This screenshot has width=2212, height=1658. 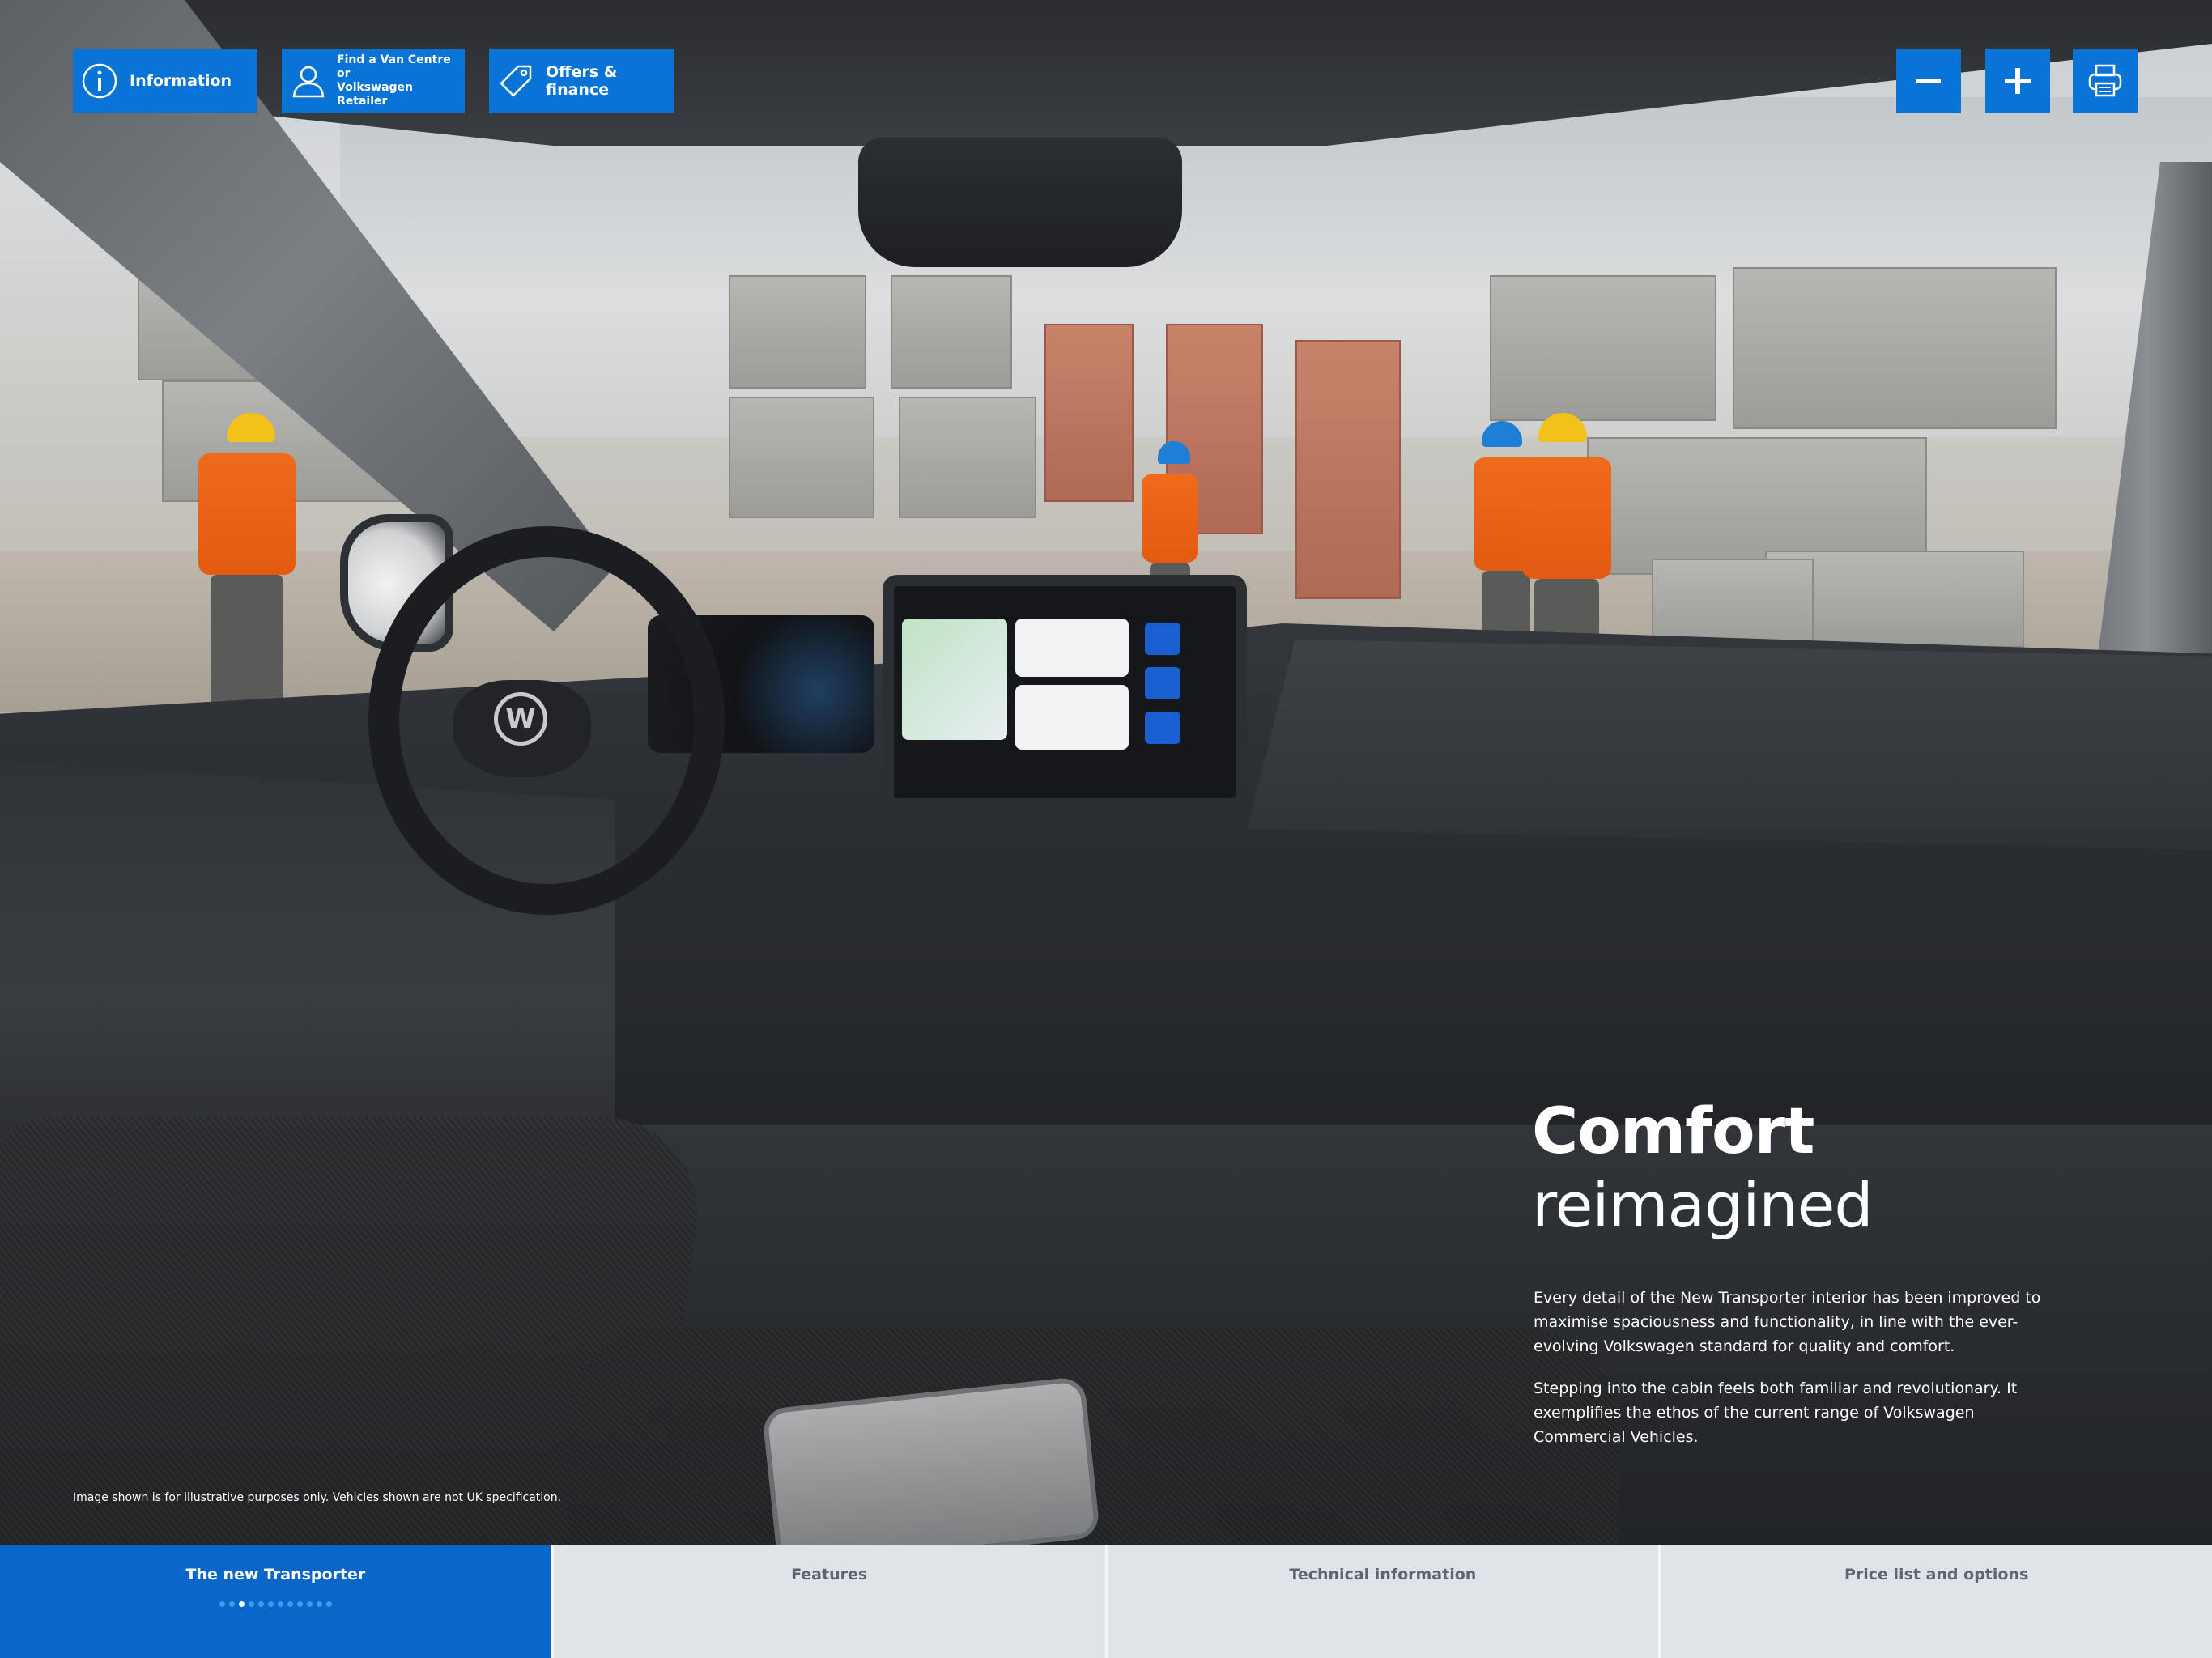 I want to click on tab-label: Price list and options, so click(x=1937, y=1575).